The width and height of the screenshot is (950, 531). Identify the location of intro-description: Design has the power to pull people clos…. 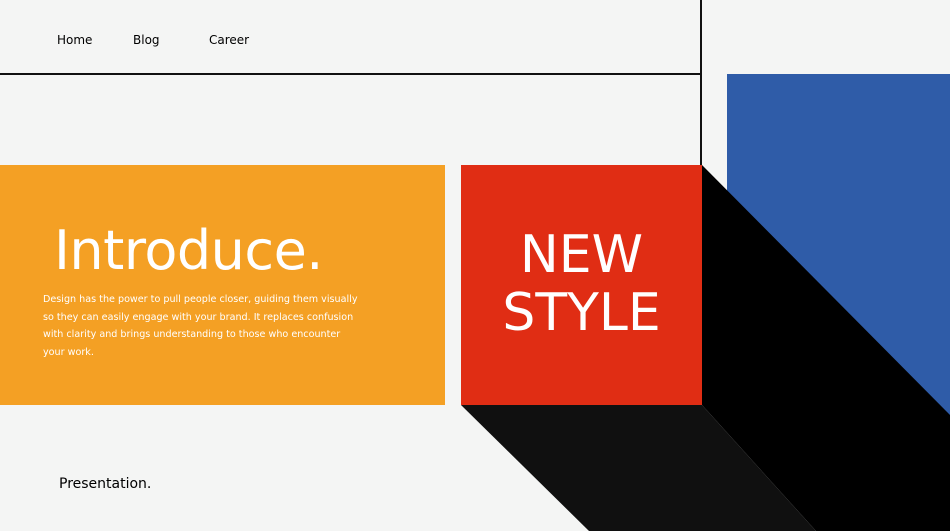
(200, 326).